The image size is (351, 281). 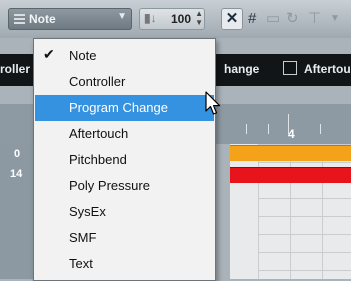 What do you see at coordinates (124, 186) in the screenshot?
I see `menu-item-poly-pressure: Poly Pressure` at bounding box center [124, 186].